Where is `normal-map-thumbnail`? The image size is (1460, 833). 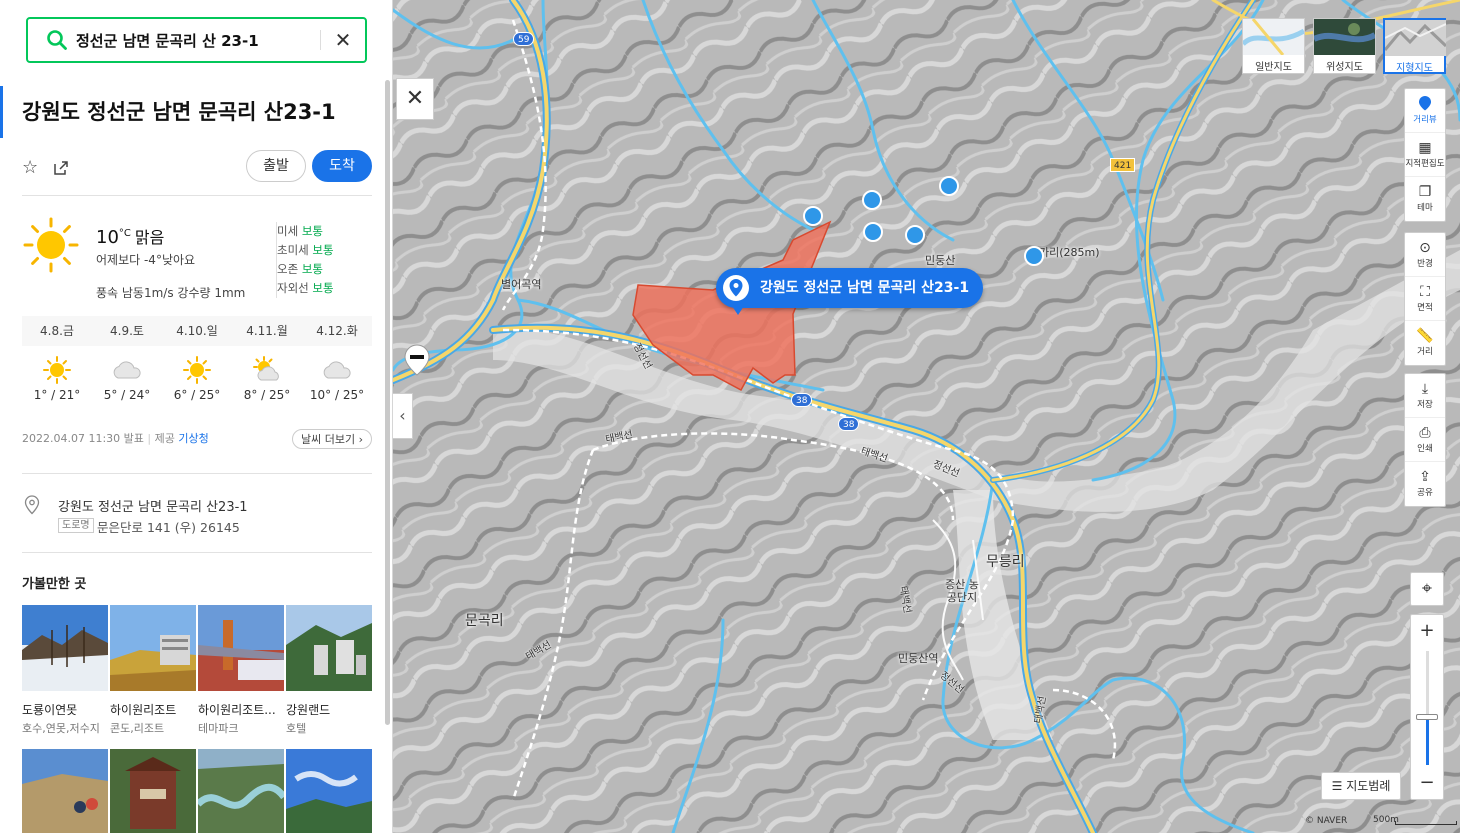
normal-map-thumbnail is located at coordinates (1273, 37).